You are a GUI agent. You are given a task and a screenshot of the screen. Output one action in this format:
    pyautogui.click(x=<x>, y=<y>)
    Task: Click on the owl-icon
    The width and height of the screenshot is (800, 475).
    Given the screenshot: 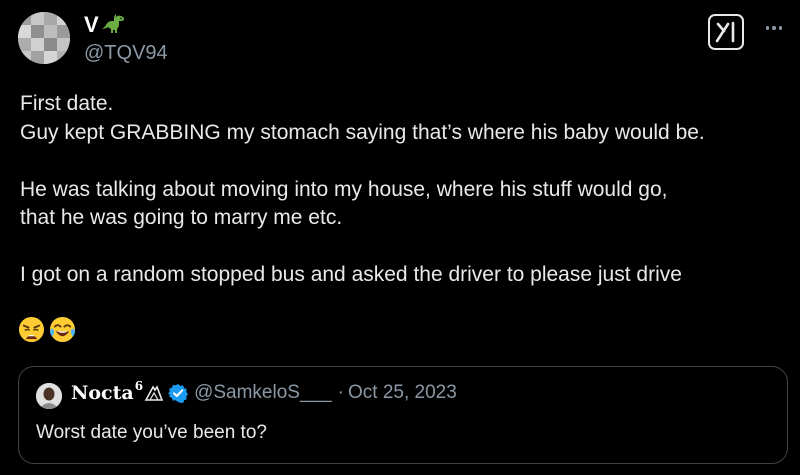 What is the action you would take?
    pyautogui.click(x=154, y=393)
    